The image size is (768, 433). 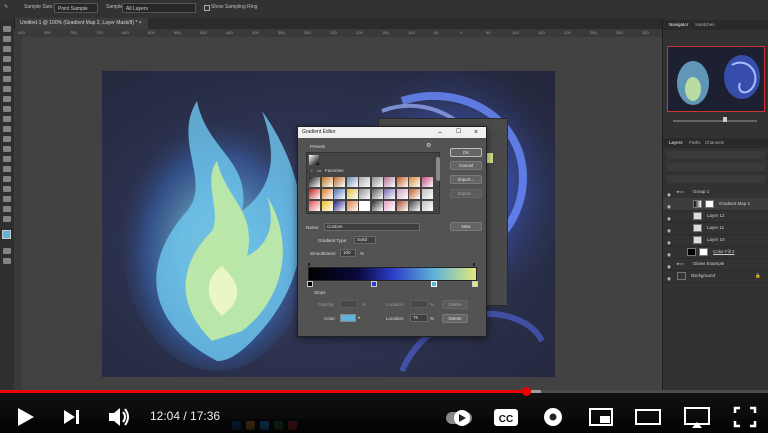 I want to click on next-icon, so click(x=72, y=417).